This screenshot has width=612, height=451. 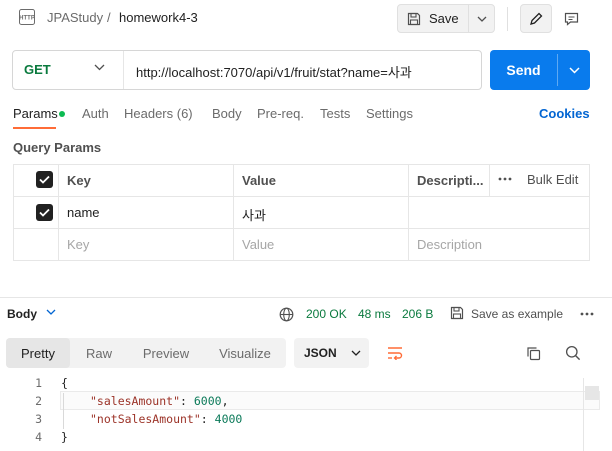 I want to click on tab-body: Body, so click(x=227, y=113).